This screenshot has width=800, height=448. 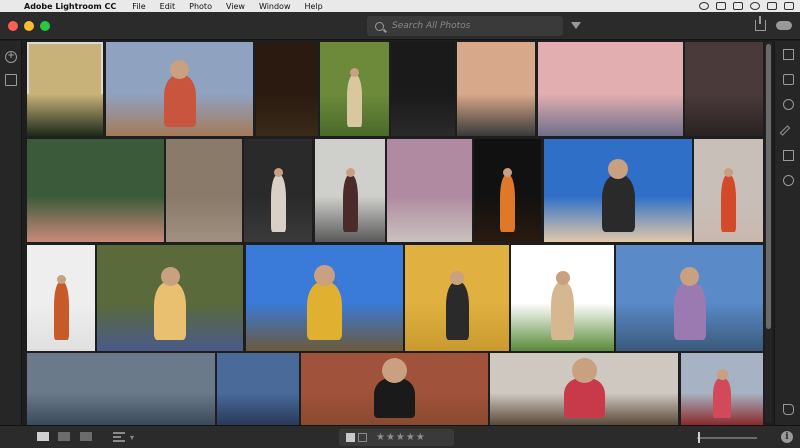 I want to click on tag-icon, so click(x=788, y=409).